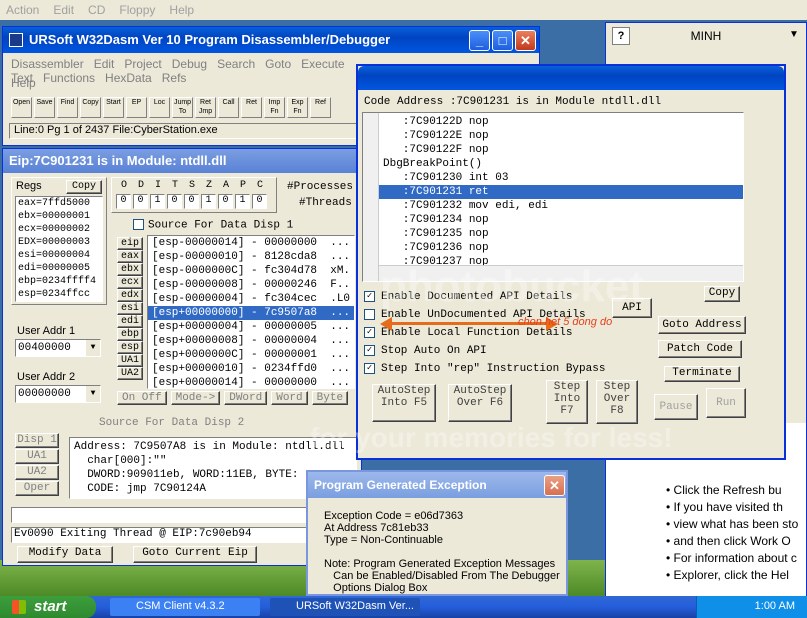  I want to click on menu-item: Refs, so click(174, 78).